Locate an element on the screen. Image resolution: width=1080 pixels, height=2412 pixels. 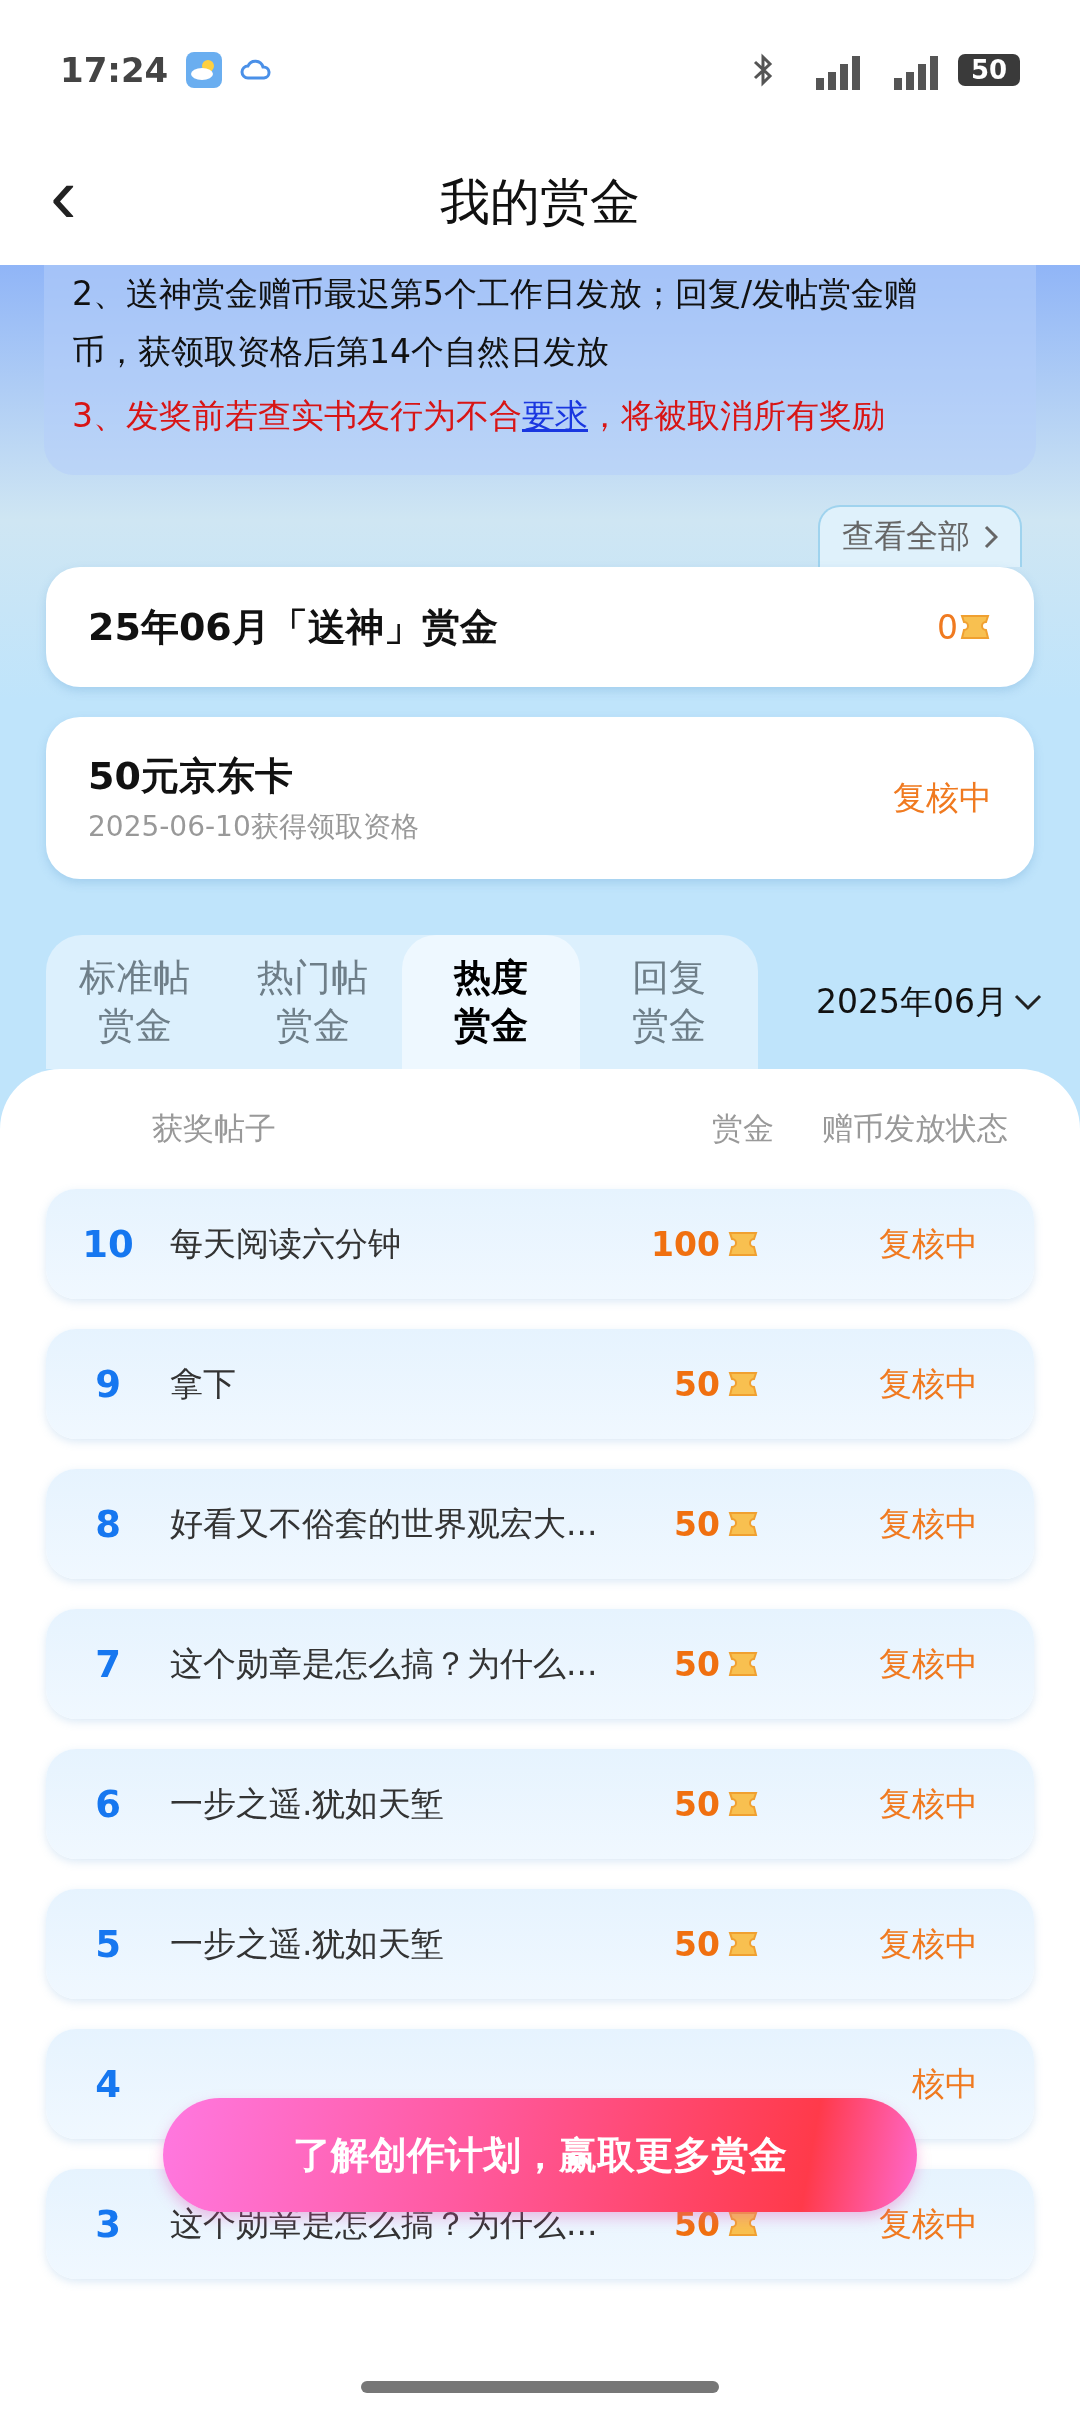
rule-text: 2、送神赏金赠币最迟第5个工作日发放；回复/发帖赏金赠币，获领取资格后第14个自然日发放 is located at coordinates (495, 323).